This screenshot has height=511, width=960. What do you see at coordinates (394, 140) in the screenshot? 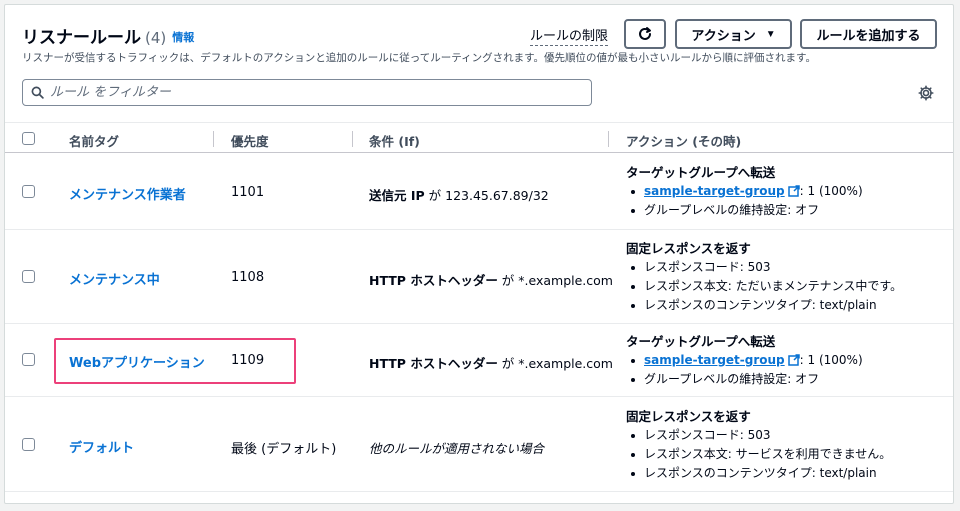
I see `column-header-condition: 条件 (If)` at bounding box center [394, 140].